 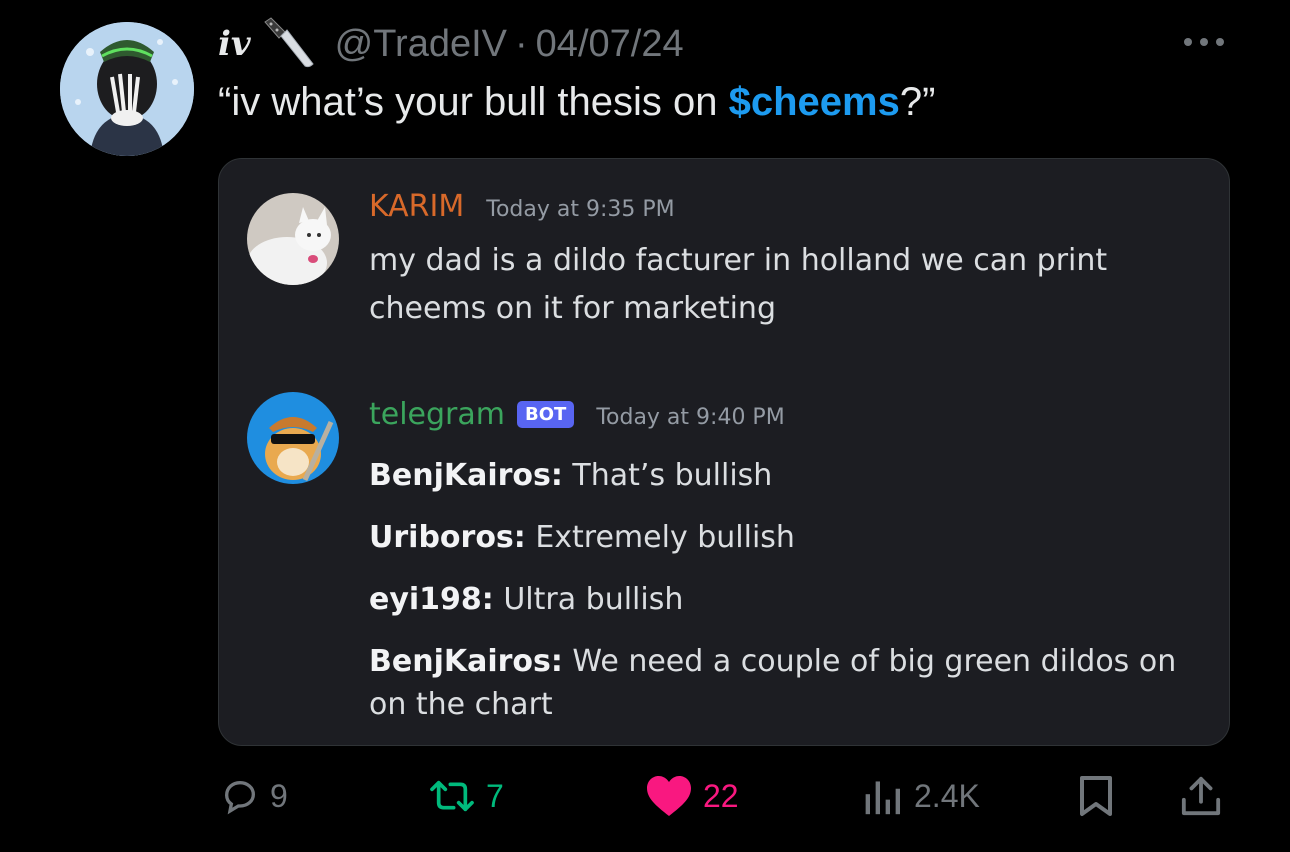 What do you see at coordinates (461, 704) in the screenshot?
I see `message-line-continuation: on the chart` at bounding box center [461, 704].